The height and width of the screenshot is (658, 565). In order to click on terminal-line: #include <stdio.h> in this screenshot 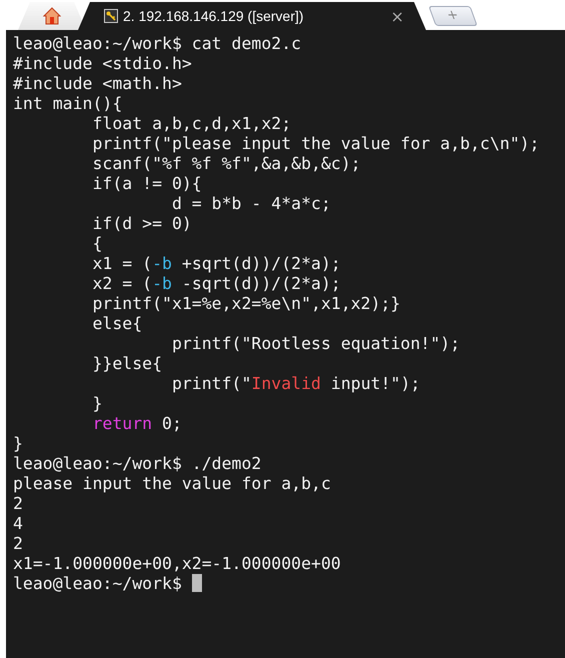, I will do `click(103, 64)`.